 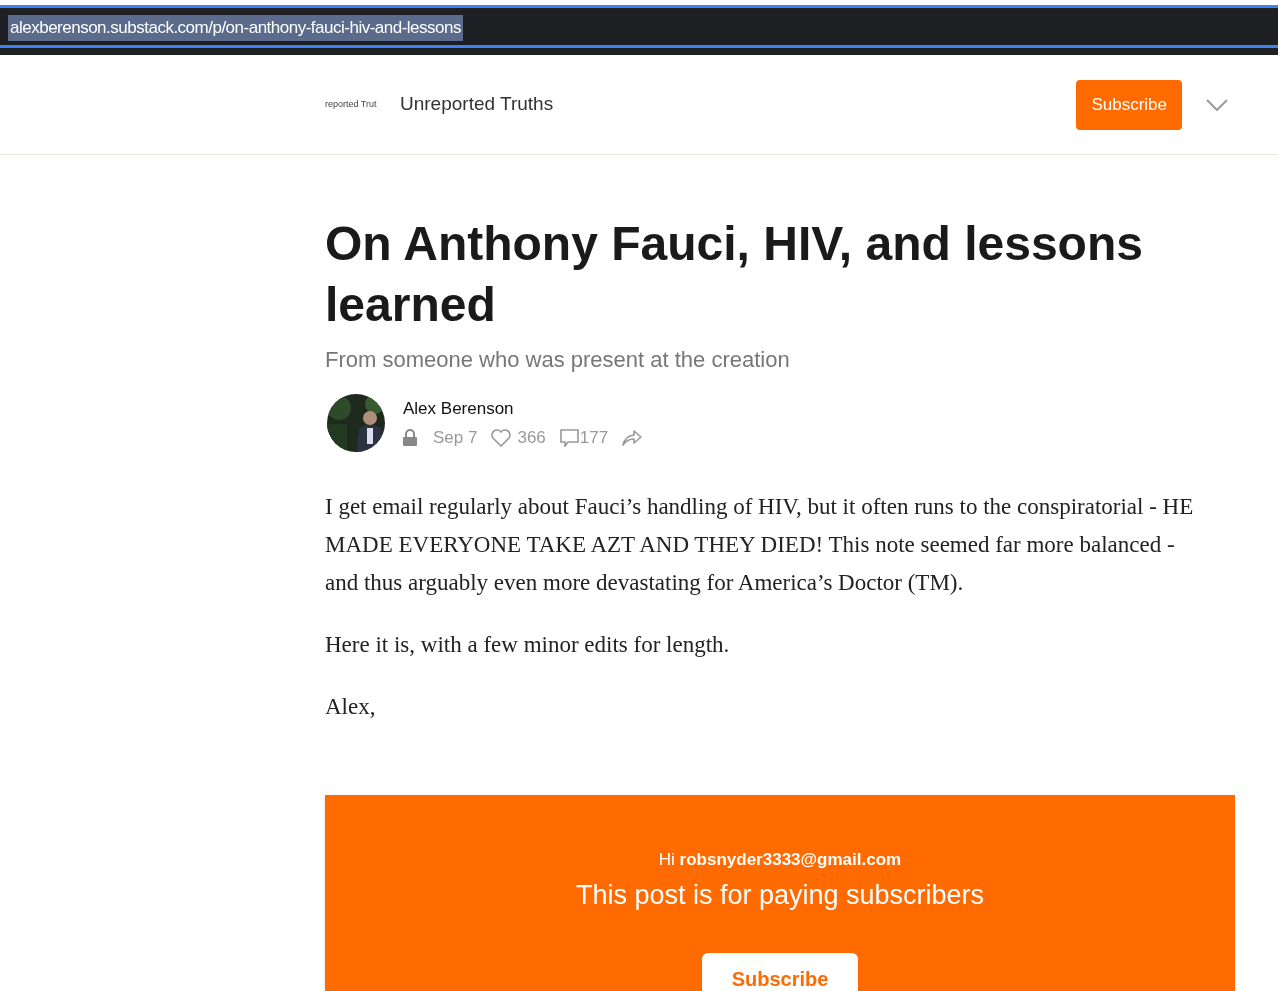 What do you see at coordinates (780, 860) in the screenshot?
I see `greeting-text: Hi robsnyder3333@gmail.com` at bounding box center [780, 860].